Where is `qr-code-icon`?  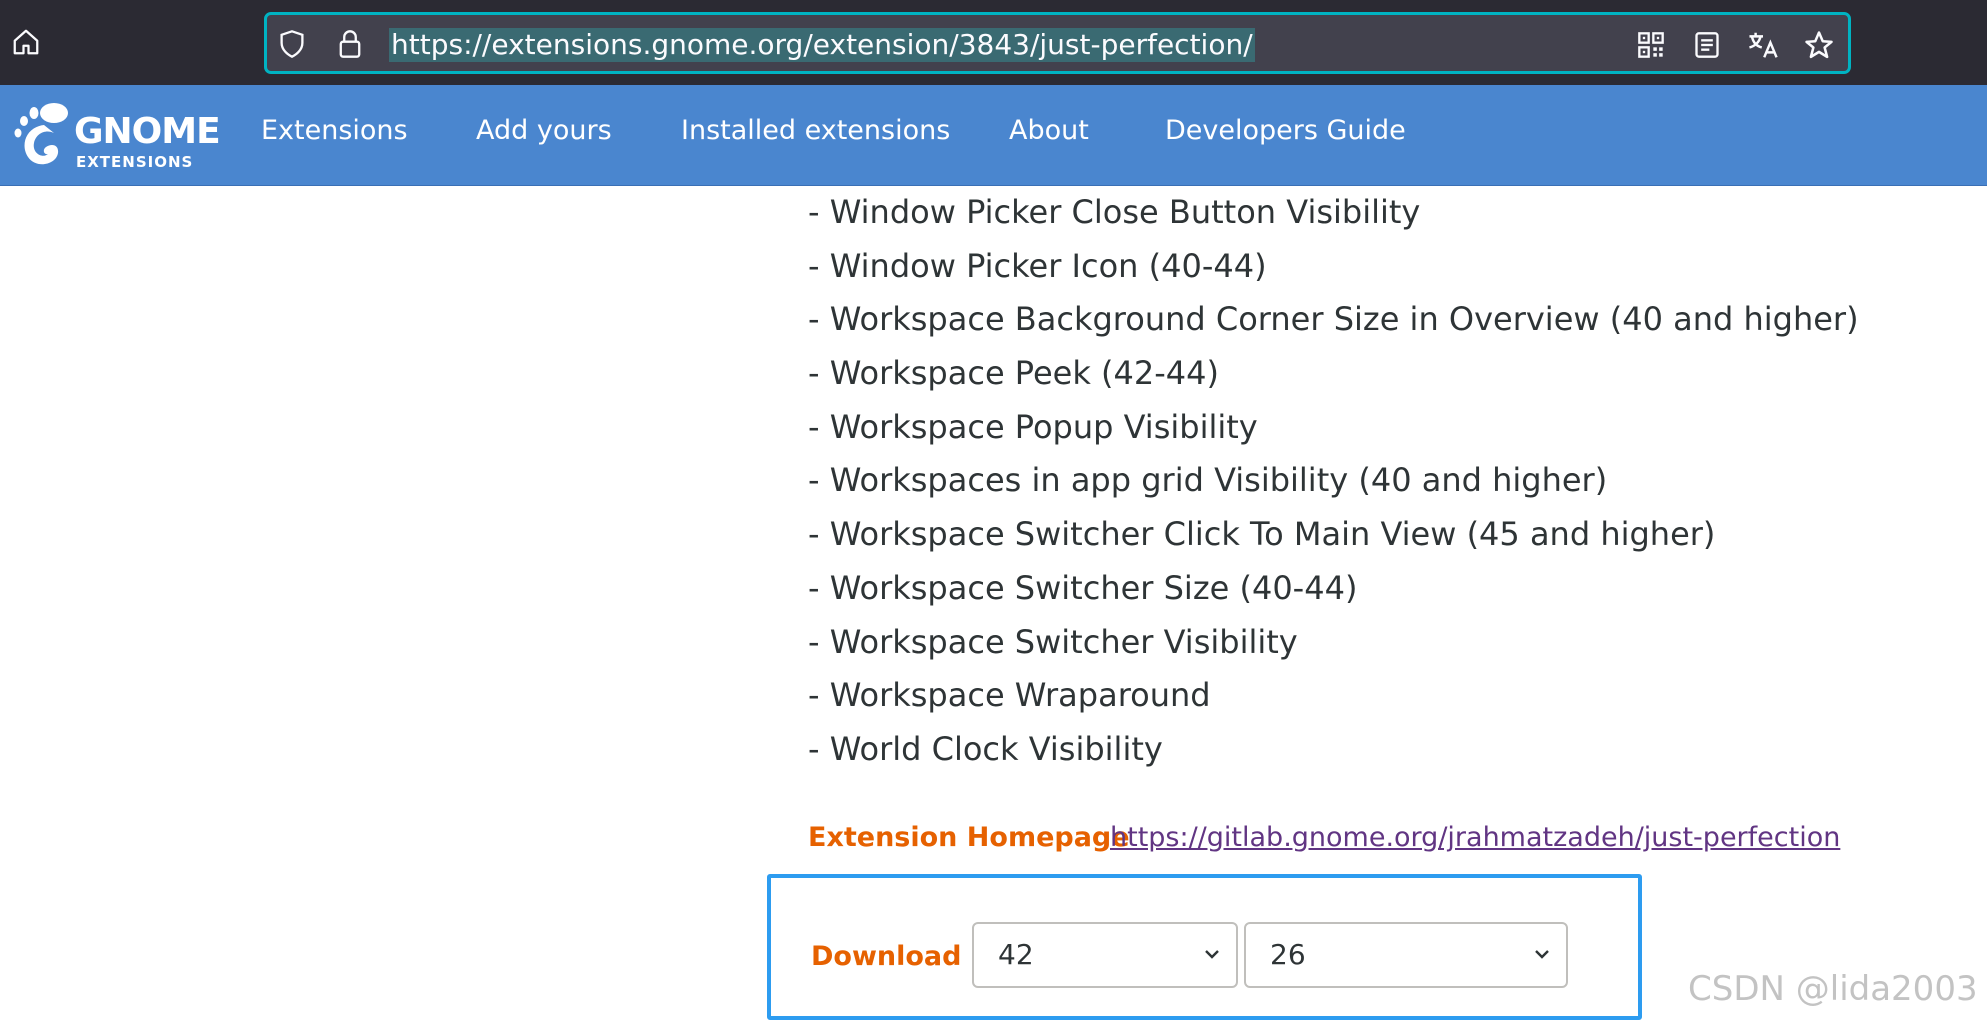
qr-code-icon is located at coordinates (1651, 45).